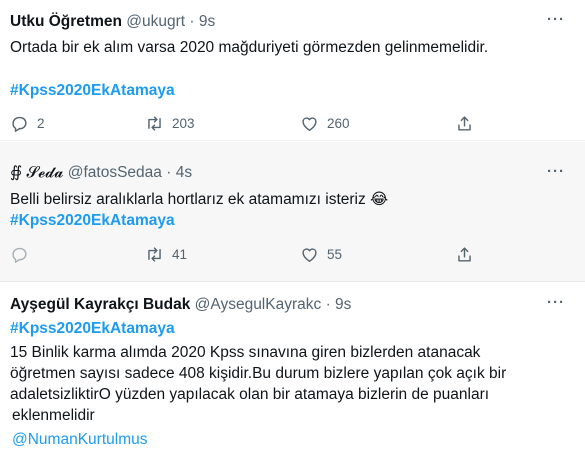 The height and width of the screenshot is (458, 585). I want to click on author-handle: @fatosSedaa, so click(115, 172).